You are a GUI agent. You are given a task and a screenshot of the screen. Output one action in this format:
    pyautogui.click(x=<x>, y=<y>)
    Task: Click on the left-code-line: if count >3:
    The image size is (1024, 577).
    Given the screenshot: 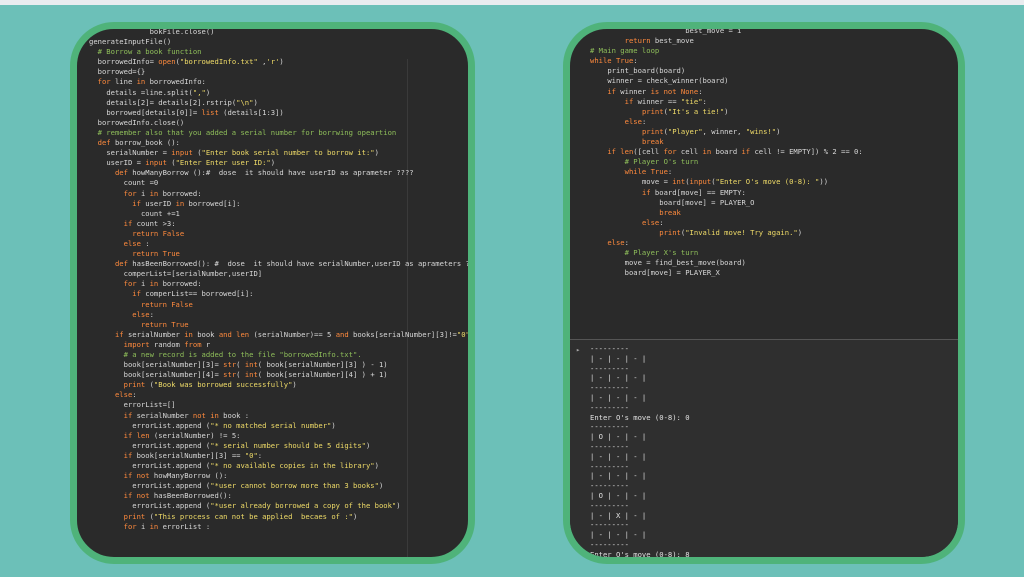 What is the action you would take?
    pyautogui.click(x=149, y=223)
    